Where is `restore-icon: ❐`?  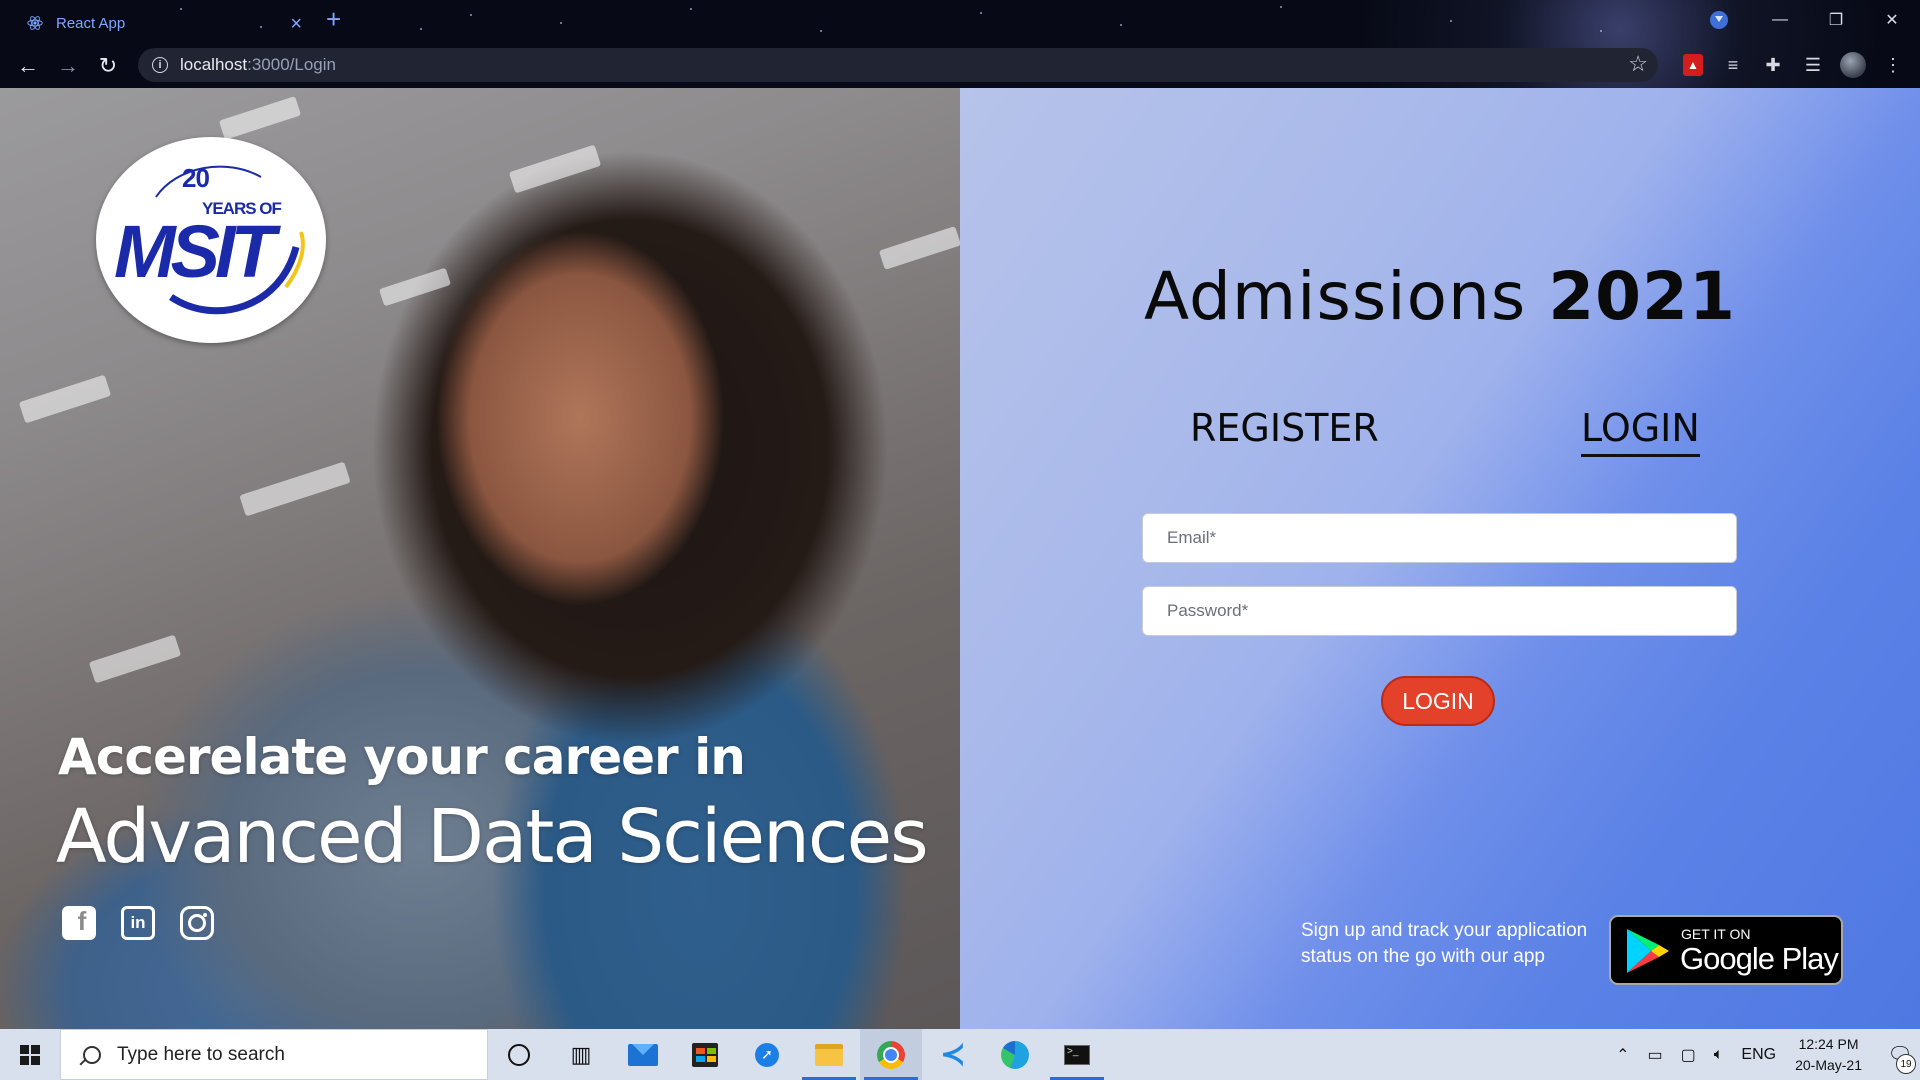
restore-icon: ❐ is located at coordinates (1836, 20).